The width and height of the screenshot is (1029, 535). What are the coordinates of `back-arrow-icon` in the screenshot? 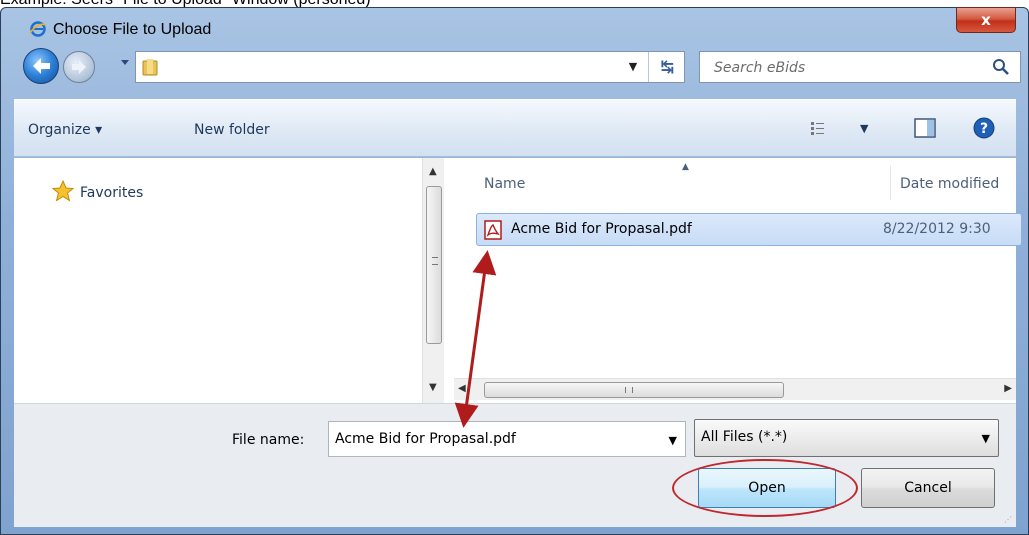 It's located at (41, 66).